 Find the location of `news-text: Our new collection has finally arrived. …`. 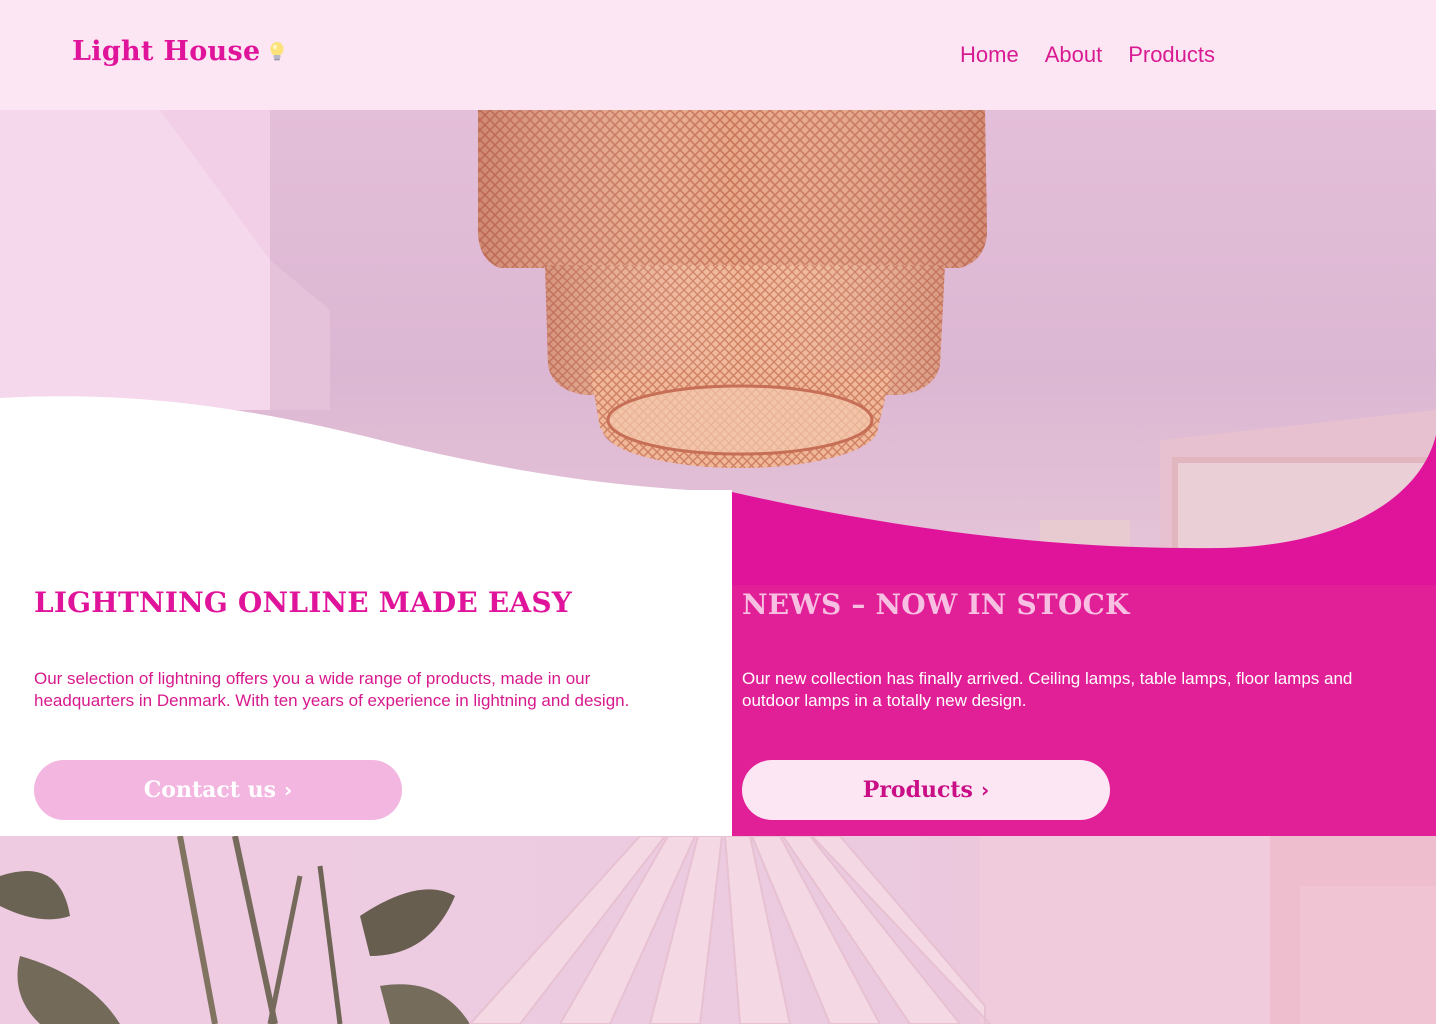

news-text: Our new collection has finally arrived. … is located at coordinates (1047, 689).